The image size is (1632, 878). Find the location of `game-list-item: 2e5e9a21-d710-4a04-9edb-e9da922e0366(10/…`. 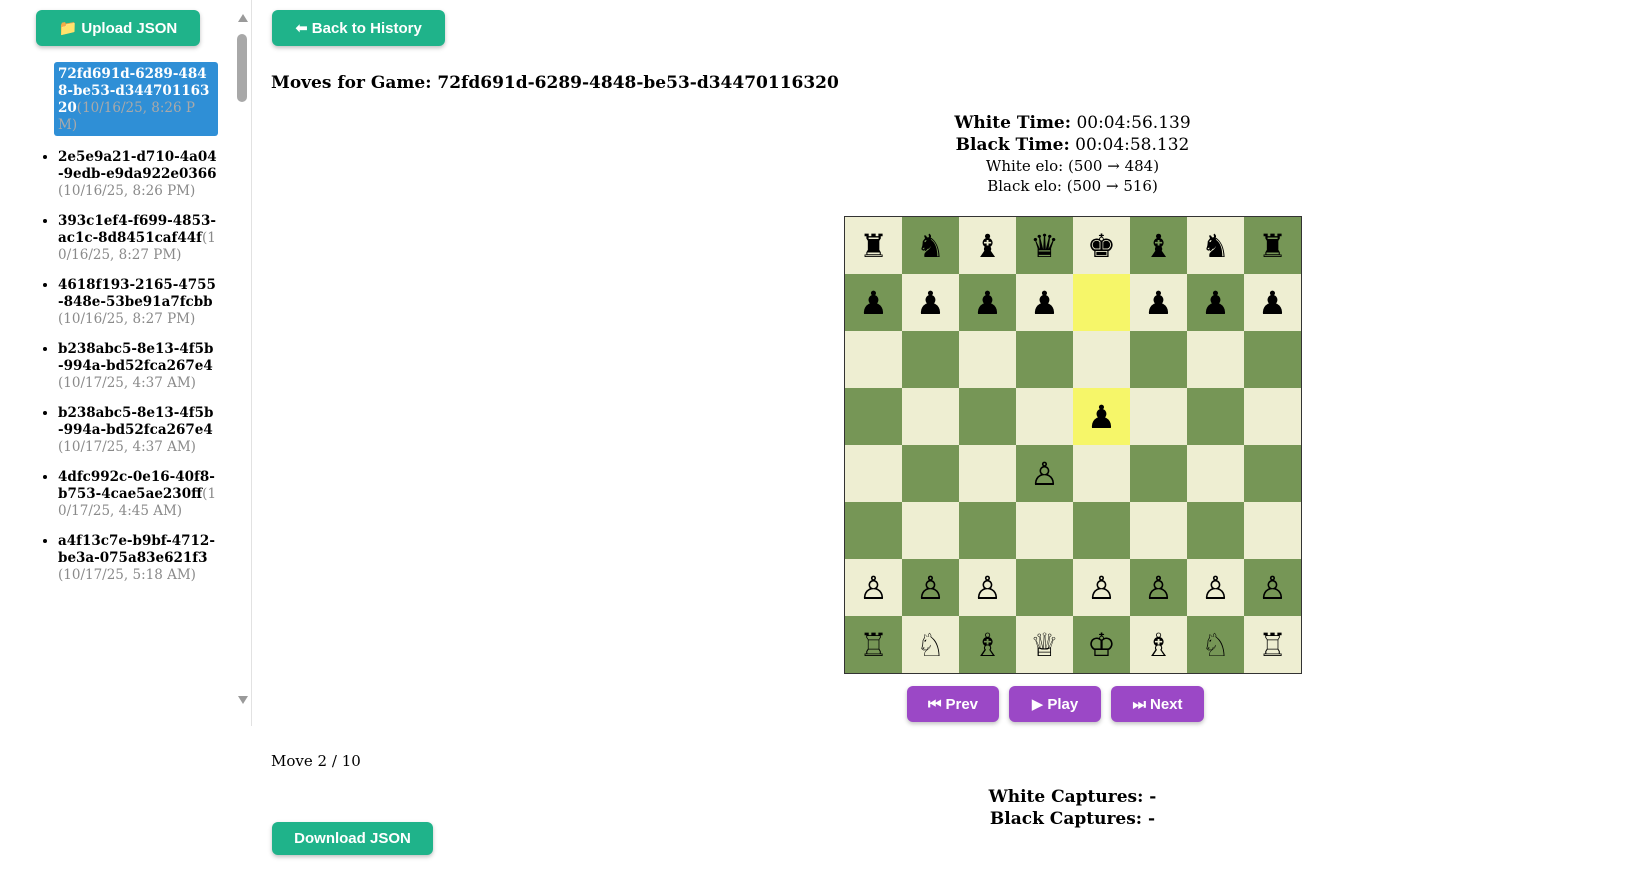

game-list-item: 2e5e9a21-d710-4a04-9edb-e9da922e0366(10/… is located at coordinates (138, 174).